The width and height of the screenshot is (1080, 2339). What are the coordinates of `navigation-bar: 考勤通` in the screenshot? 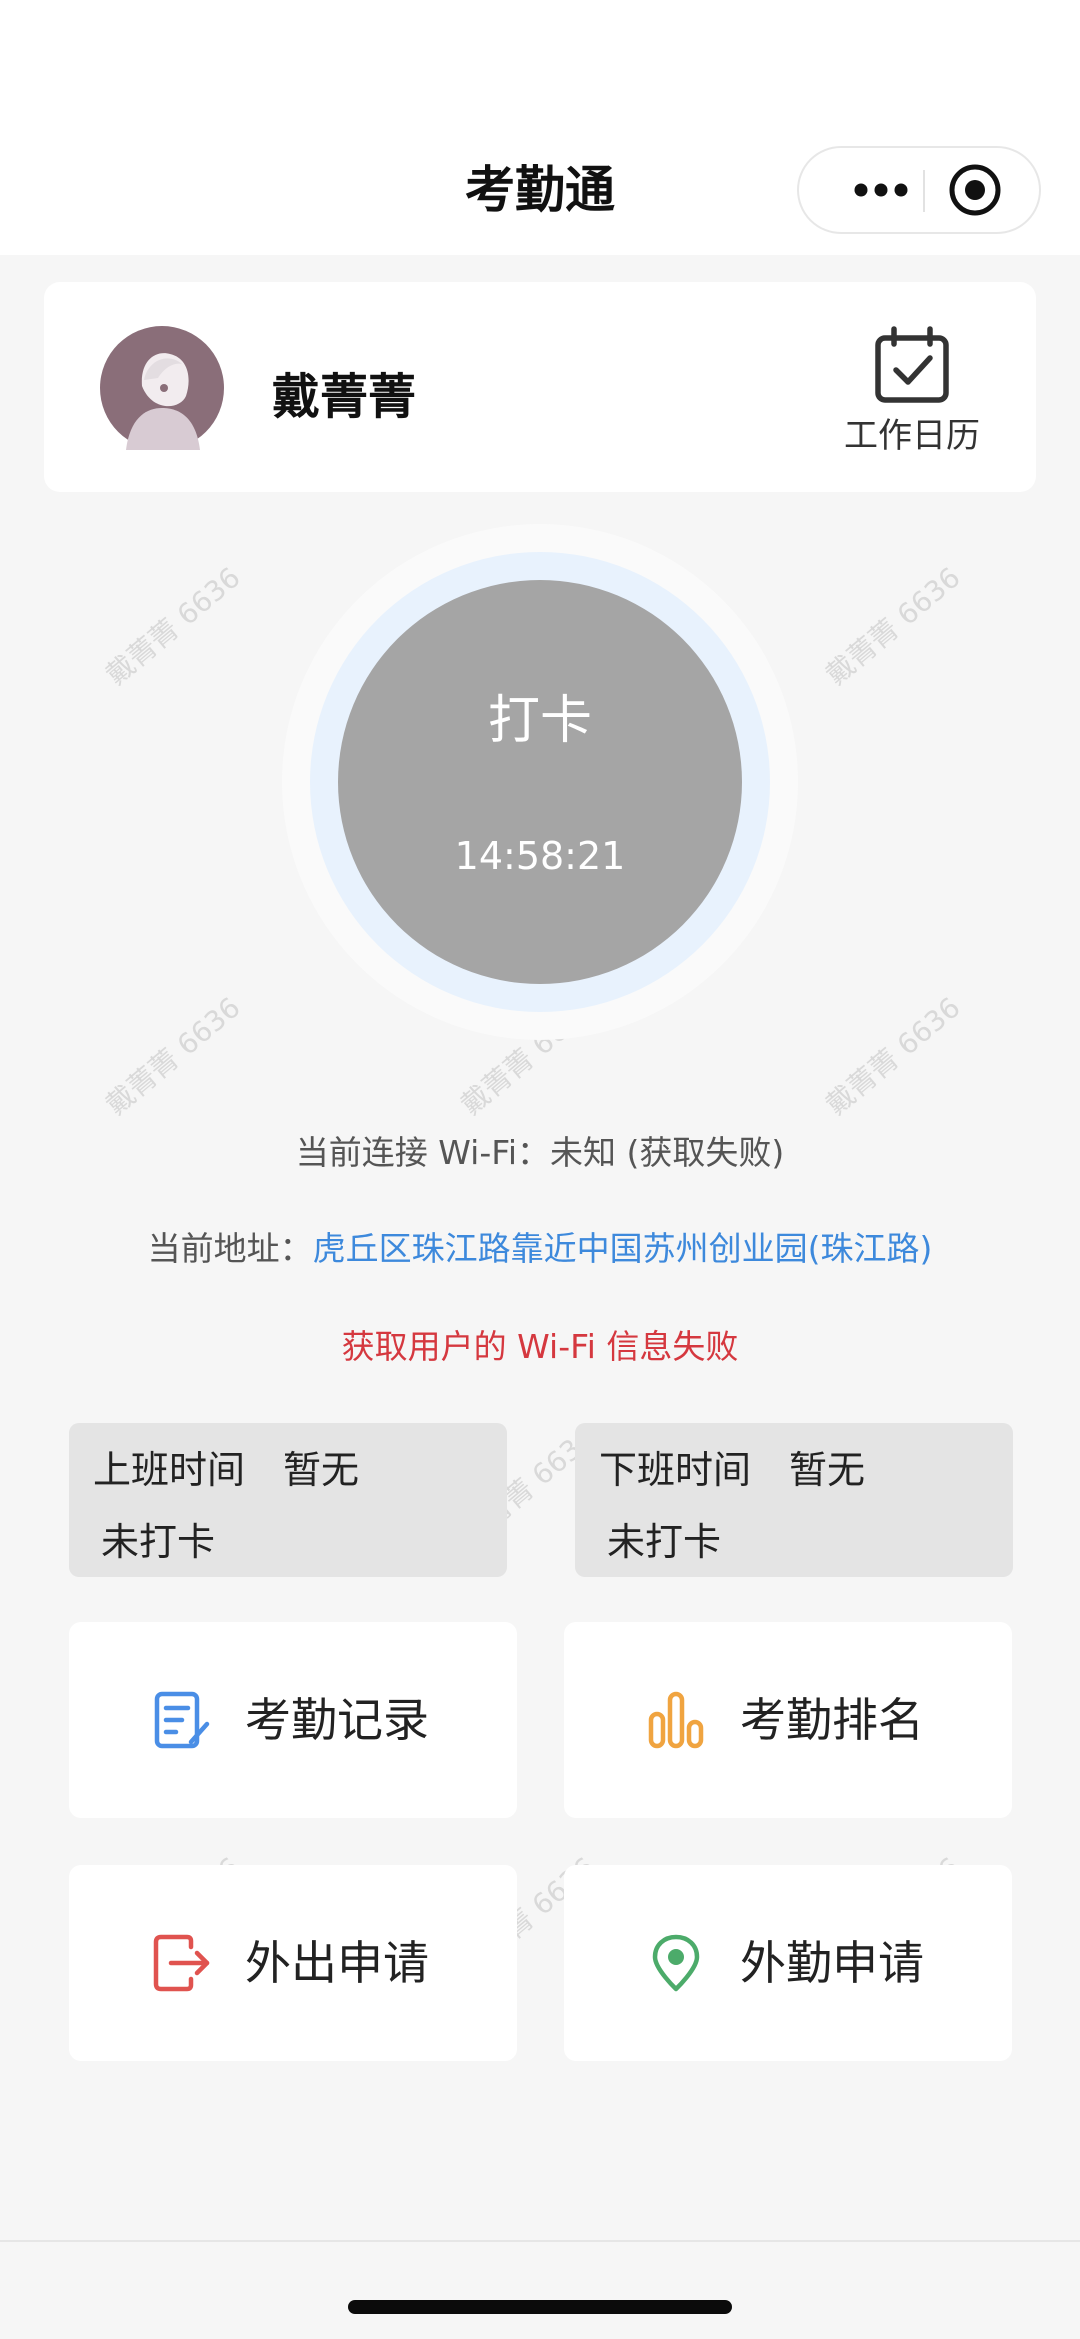 It's located at (540, 197).